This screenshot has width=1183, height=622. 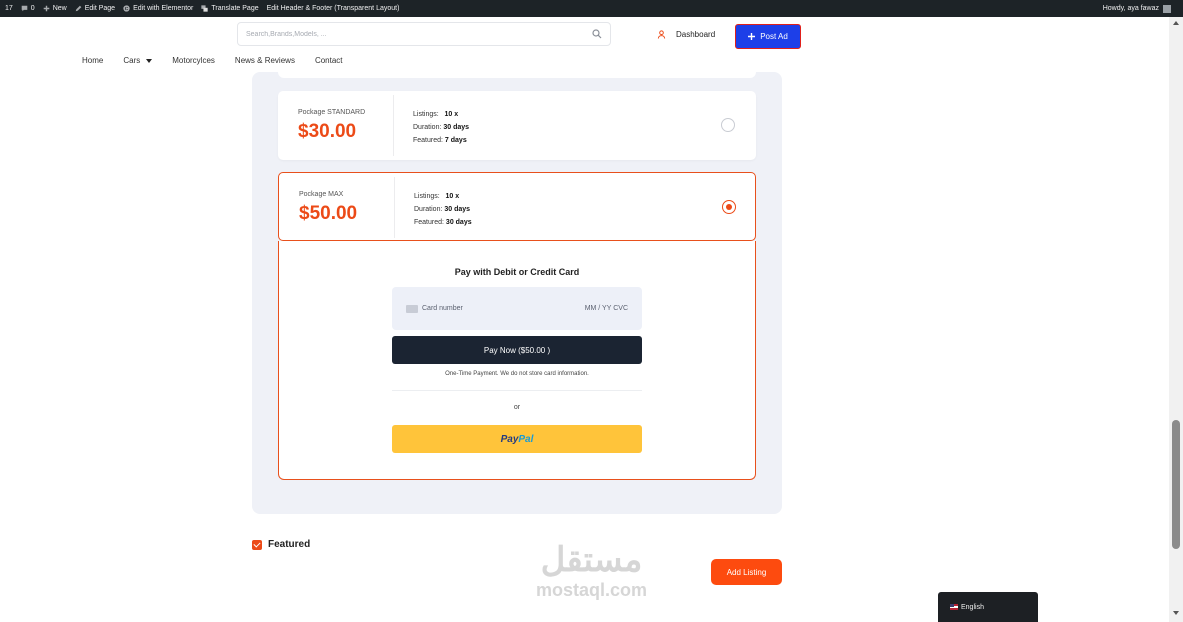 I want to click on admin-edit-page: Edit Page, so click(x=95, y=8).